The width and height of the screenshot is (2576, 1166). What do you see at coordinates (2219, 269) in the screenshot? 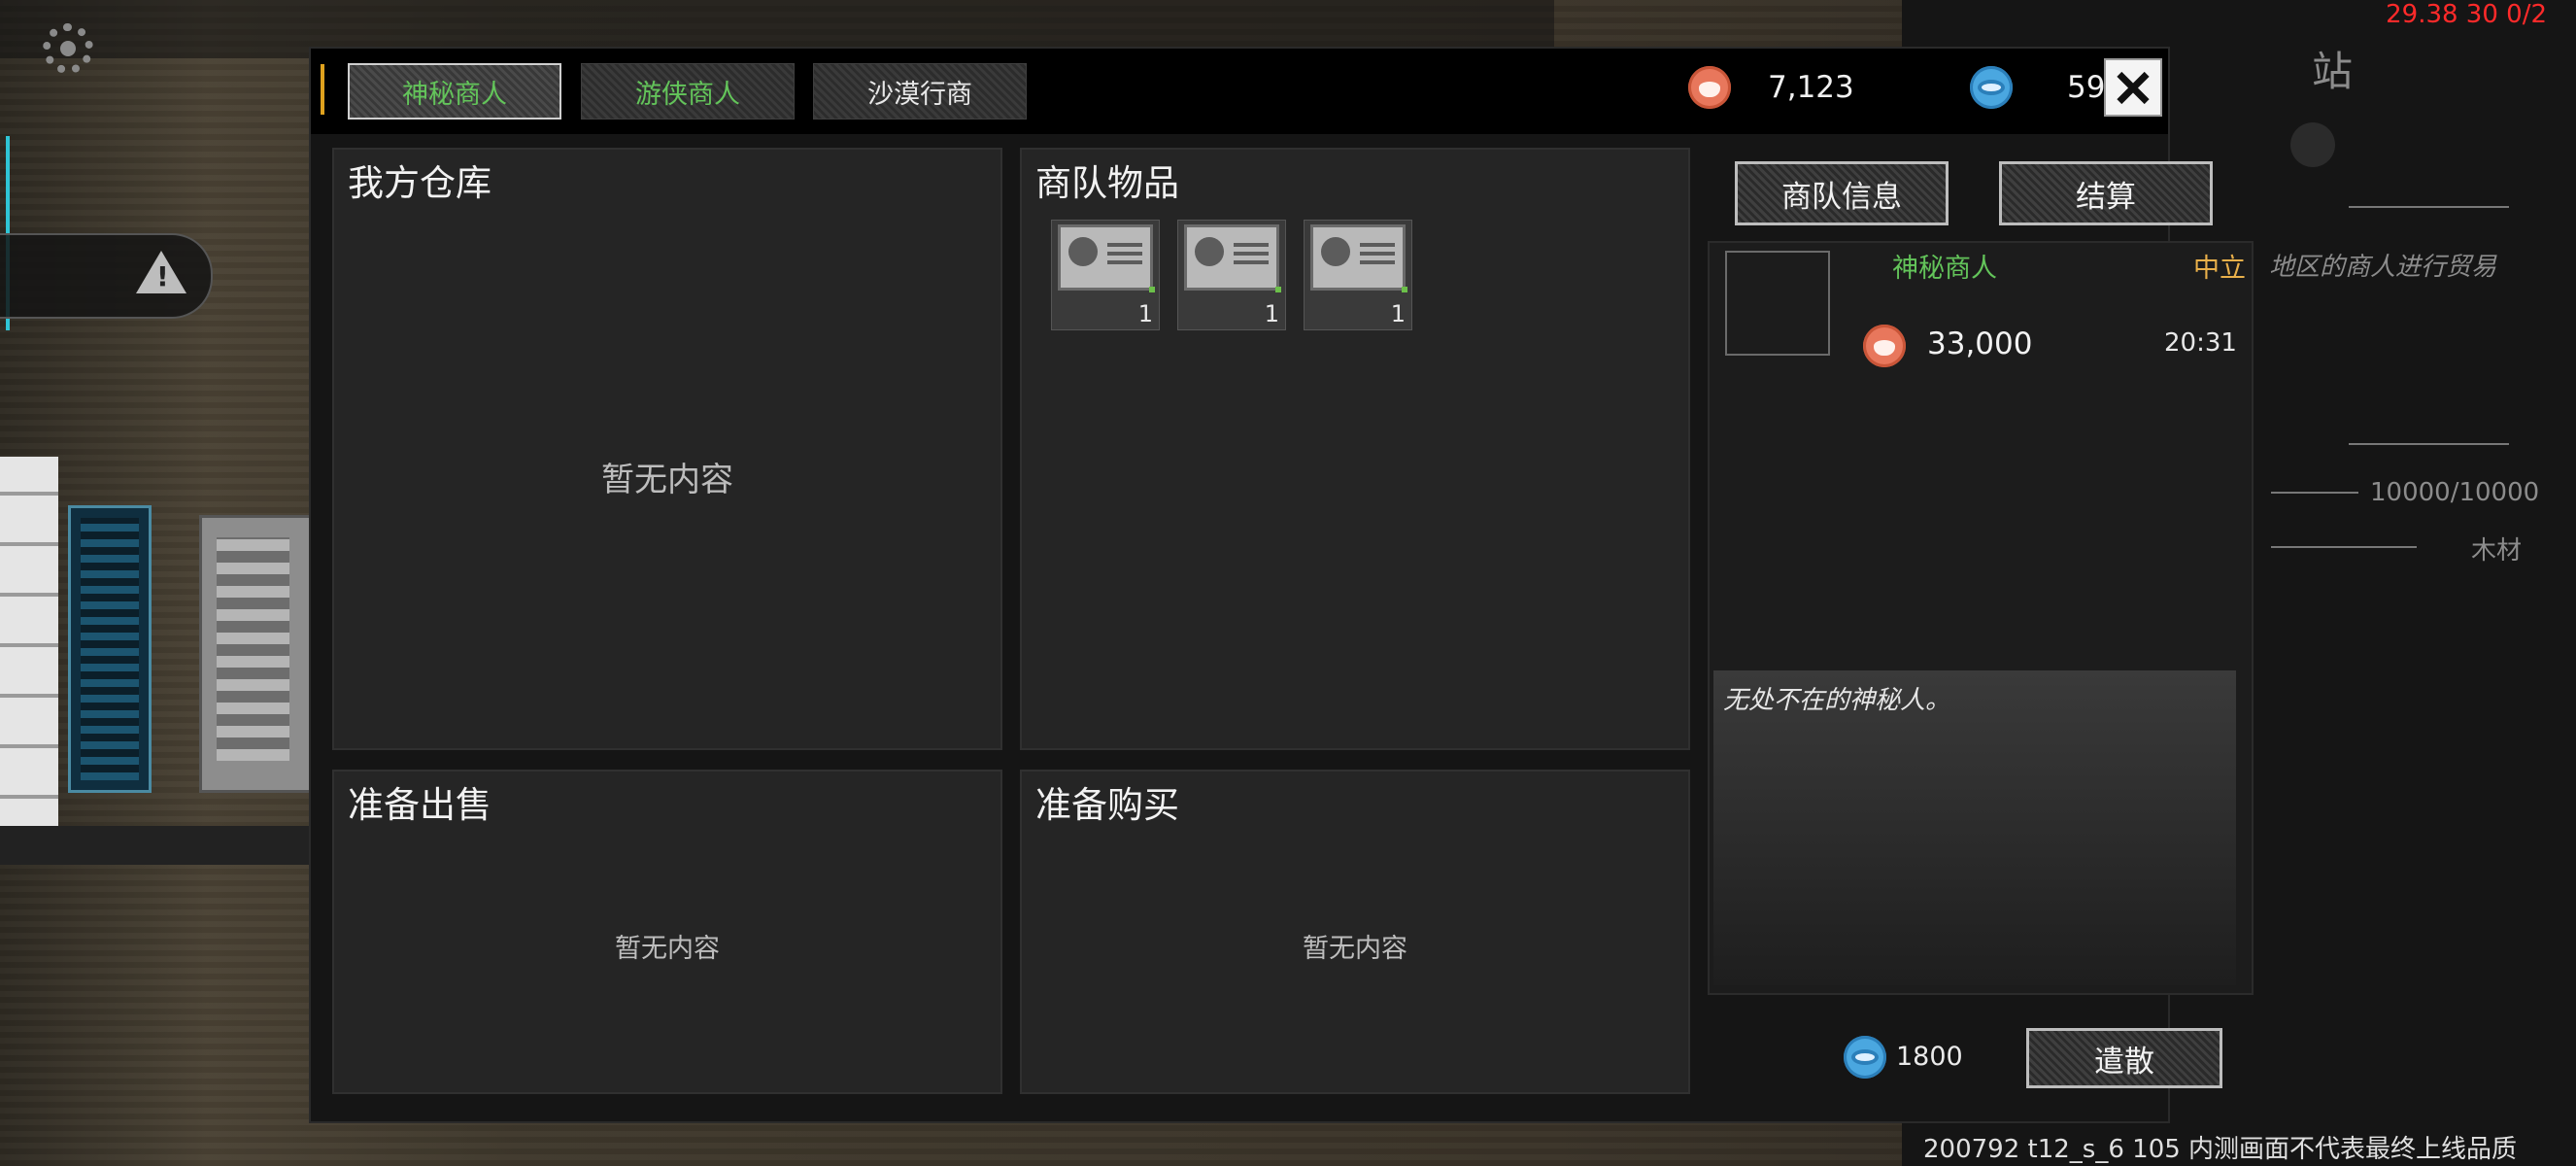
I see `merchant-stance: 中立` at bounding box center [2219, 269].